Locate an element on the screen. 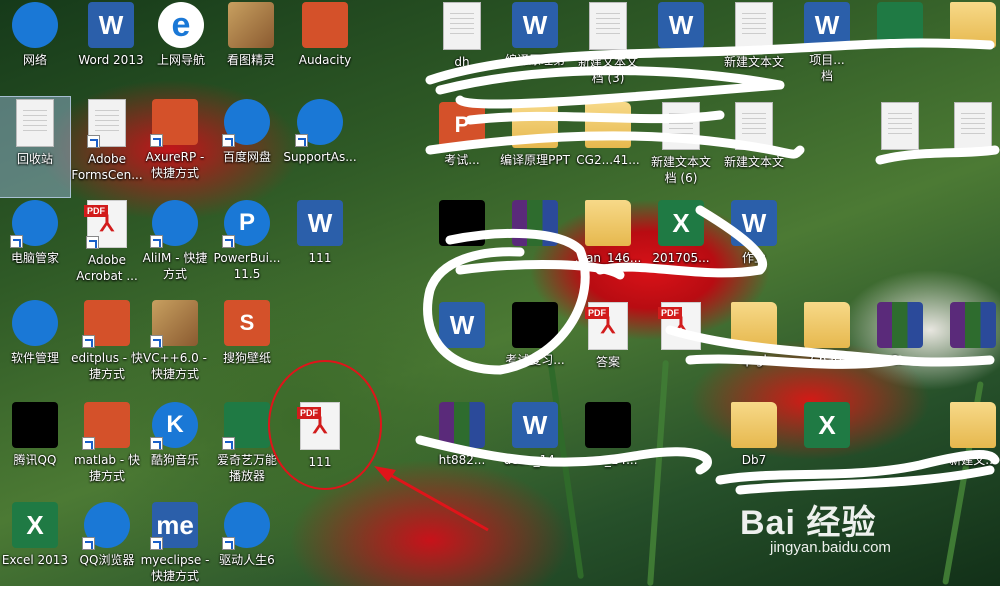 This screenshot has height=600, width=1000. desktop-icon: QQ浏览器 is located at coordinates (107, 550).